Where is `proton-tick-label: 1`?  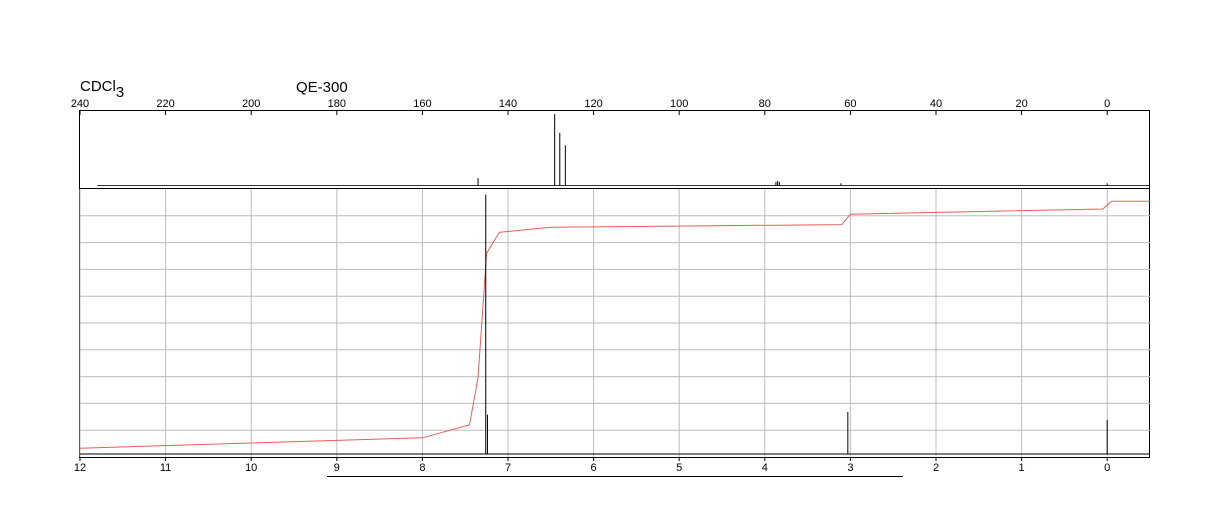 proton-tick-label: 1 is located at coordinates (1022, 468).